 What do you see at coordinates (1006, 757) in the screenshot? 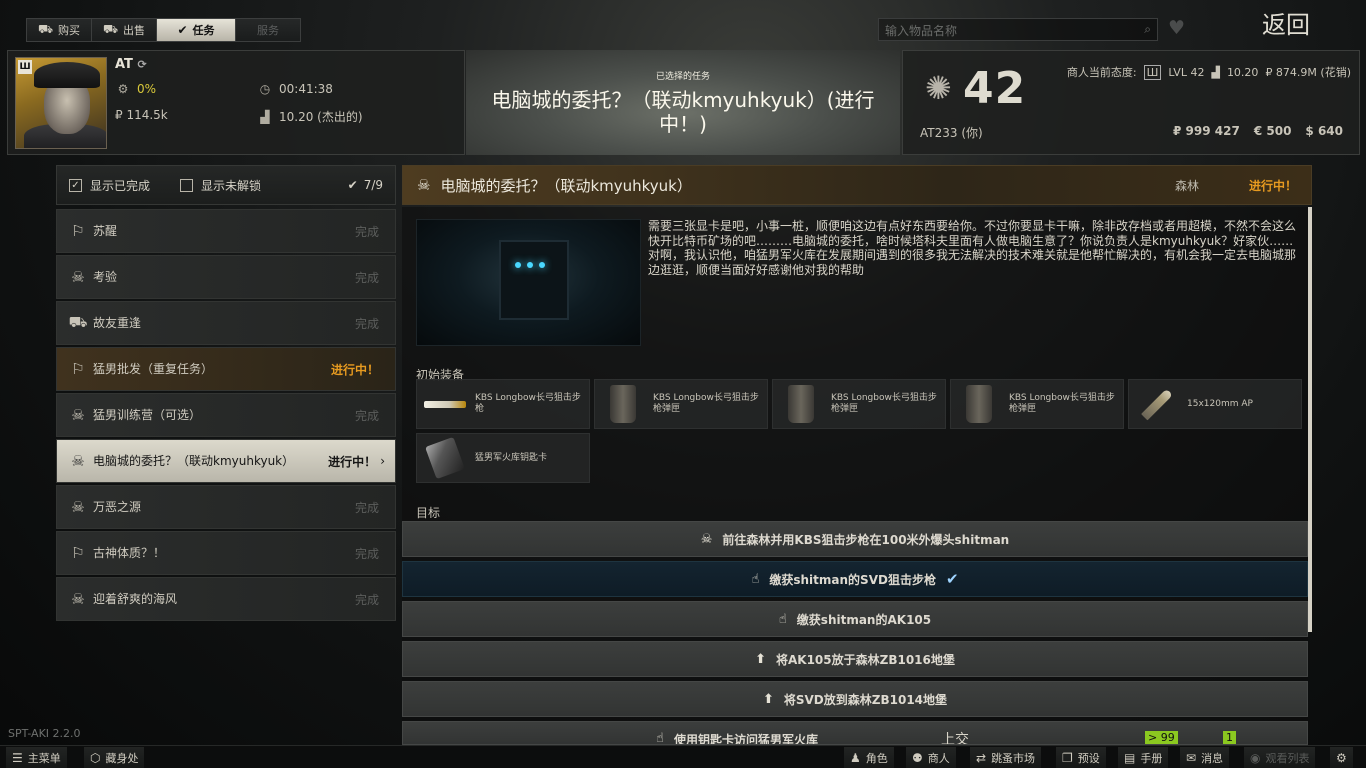
I see `flea-market-button: ⇄ 跳蚤市场` at bounding box center [1006, 757].